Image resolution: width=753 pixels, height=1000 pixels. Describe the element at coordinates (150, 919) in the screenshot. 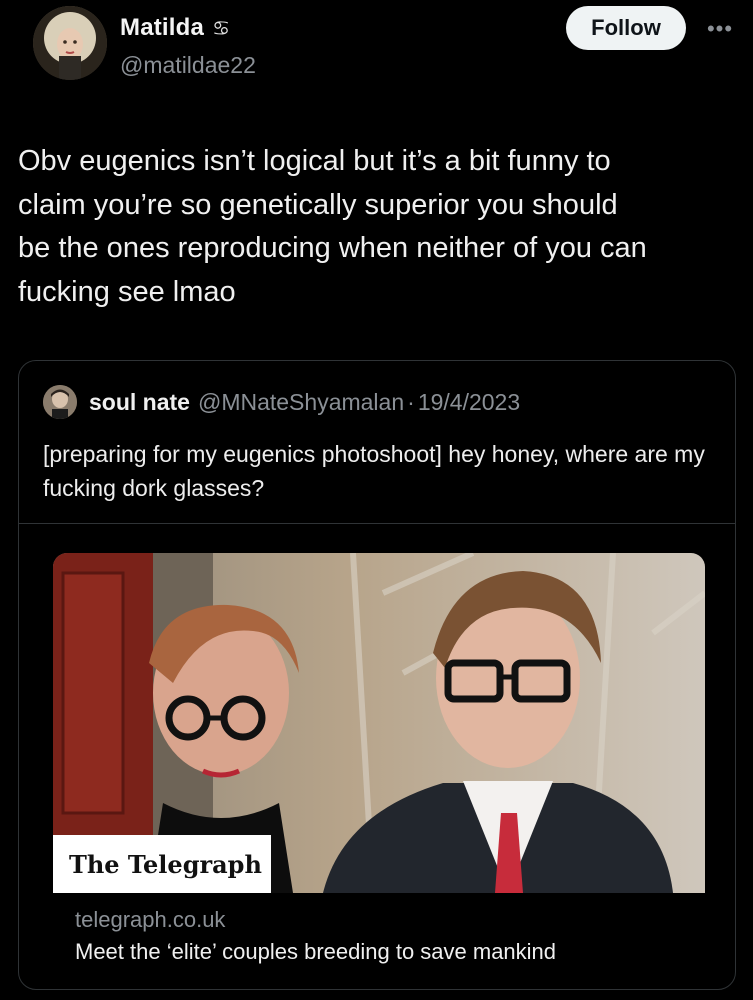

I see `link-domain: telegraph.co.uk` at that location.